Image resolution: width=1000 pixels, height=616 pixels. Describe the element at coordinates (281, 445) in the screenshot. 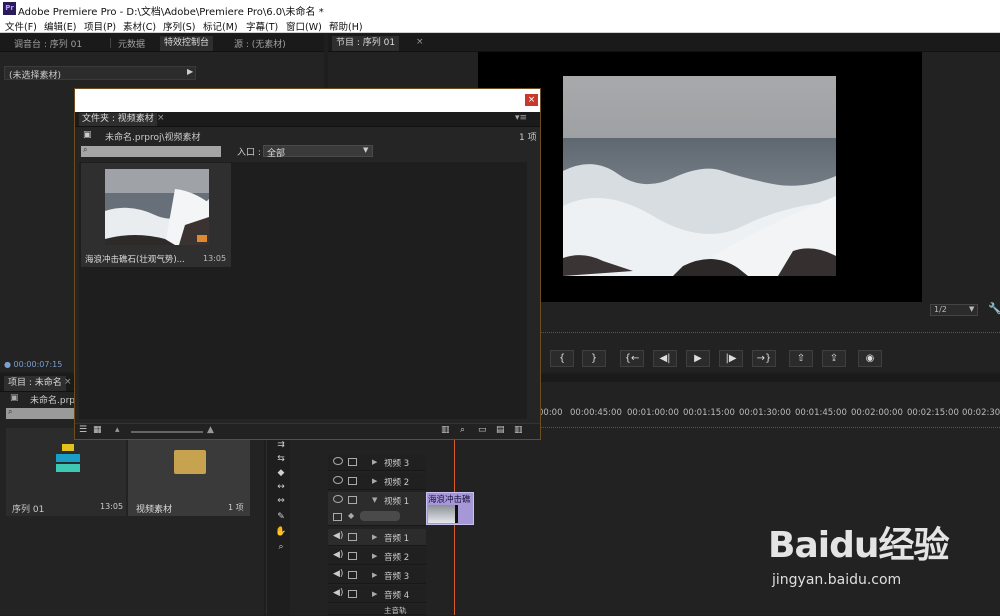

I see `track-select-icon: ⇉` at that location.